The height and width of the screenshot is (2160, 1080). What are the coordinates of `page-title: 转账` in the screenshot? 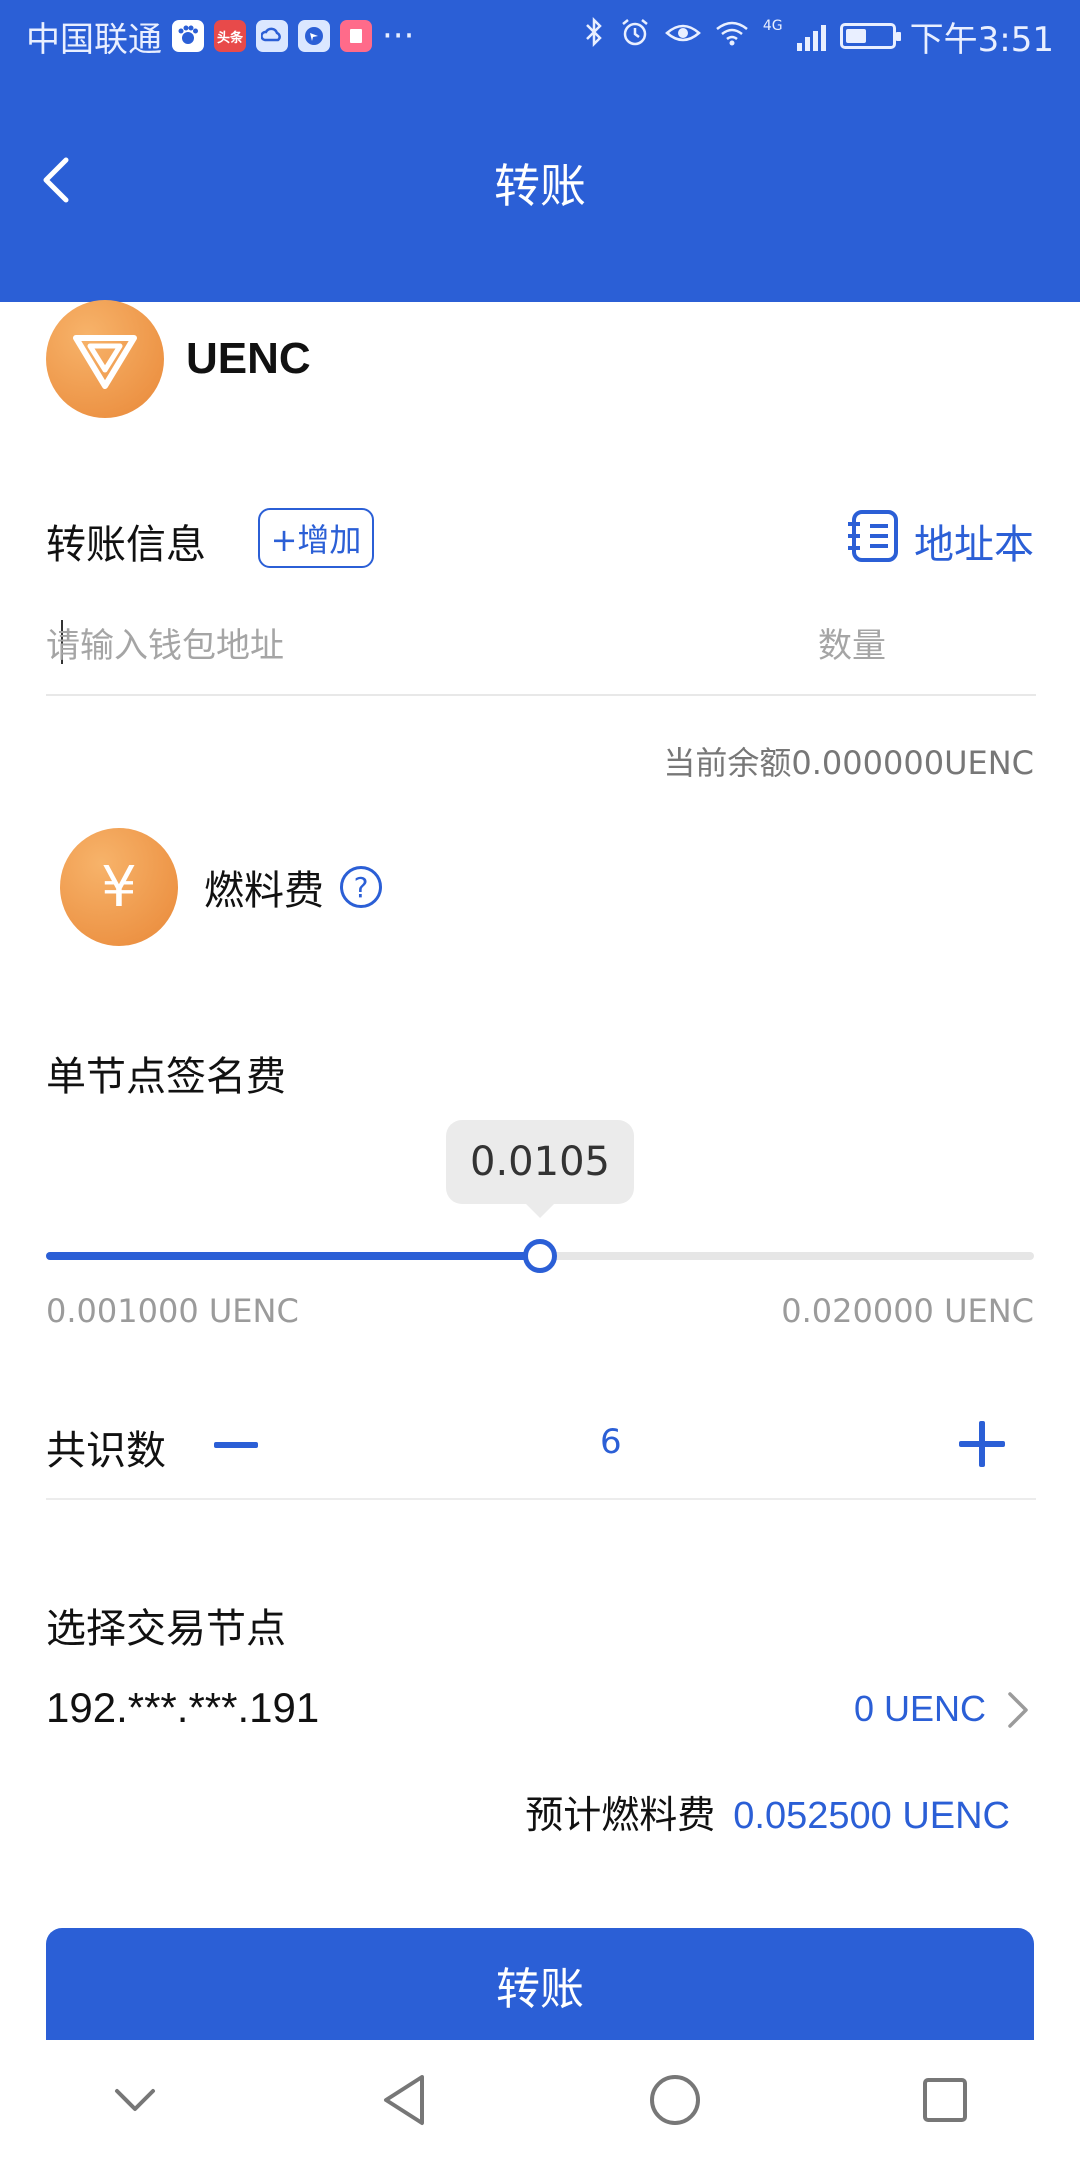 It's located at (540, 186).